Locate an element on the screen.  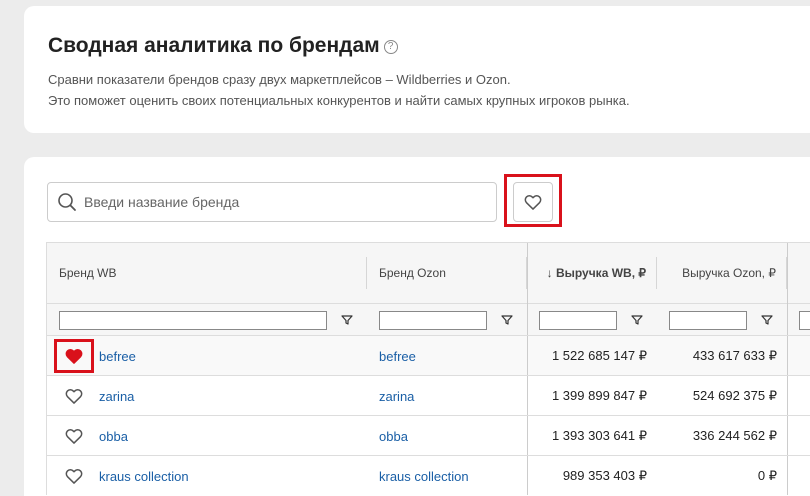
column-header-revenue-ozon: Выручка Ozon, ₽ is located at coordinates (722, 273).